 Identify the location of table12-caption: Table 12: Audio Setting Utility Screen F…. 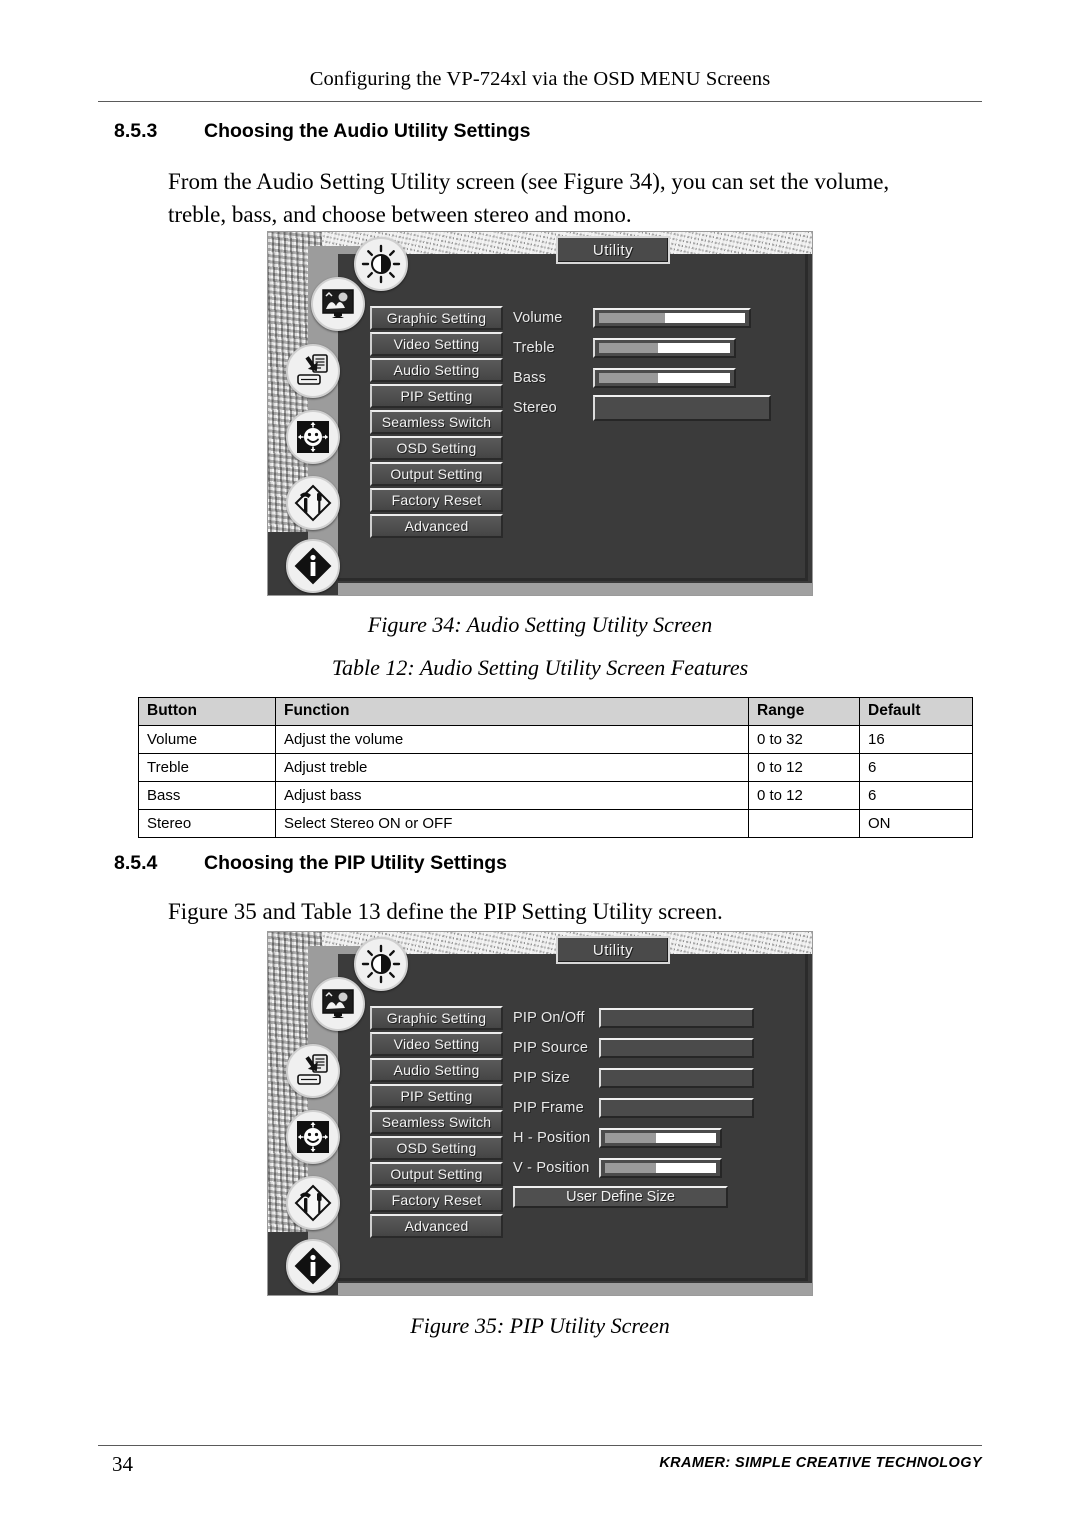
(540, 667).